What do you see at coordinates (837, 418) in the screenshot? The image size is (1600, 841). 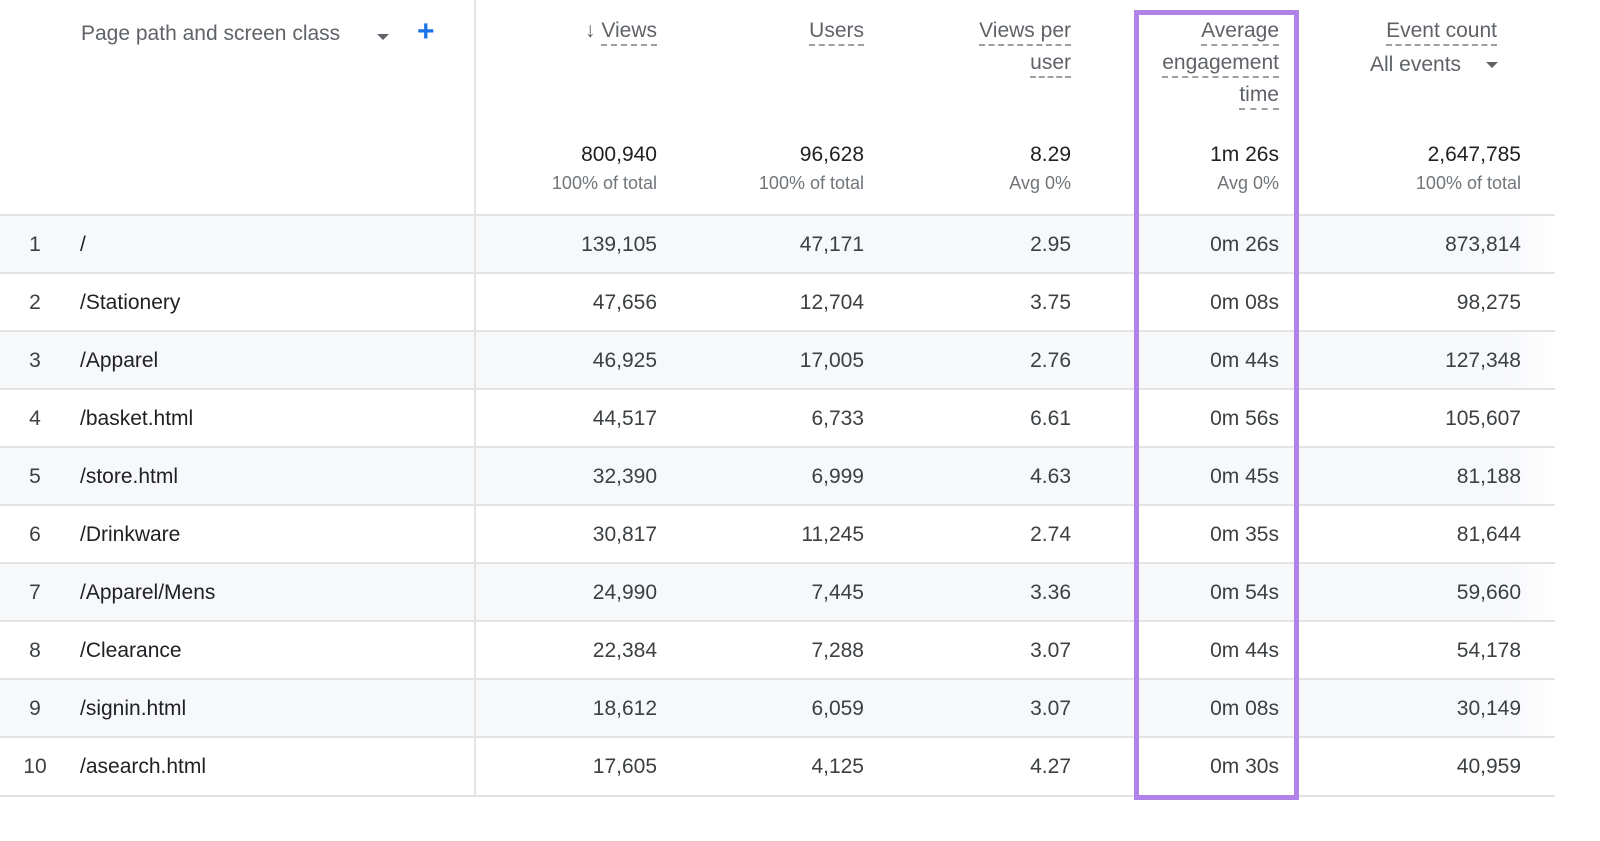 I see `users-value: 6,733` at bounding box center [837, 418].